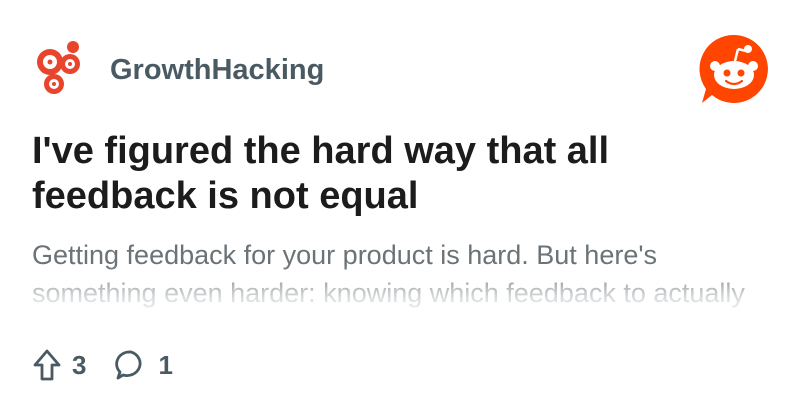 This screenshot has width=800, height=419. Describe the element at coordinates (165, 365) in the screenshot. I see `comment-count: 1` at that location.